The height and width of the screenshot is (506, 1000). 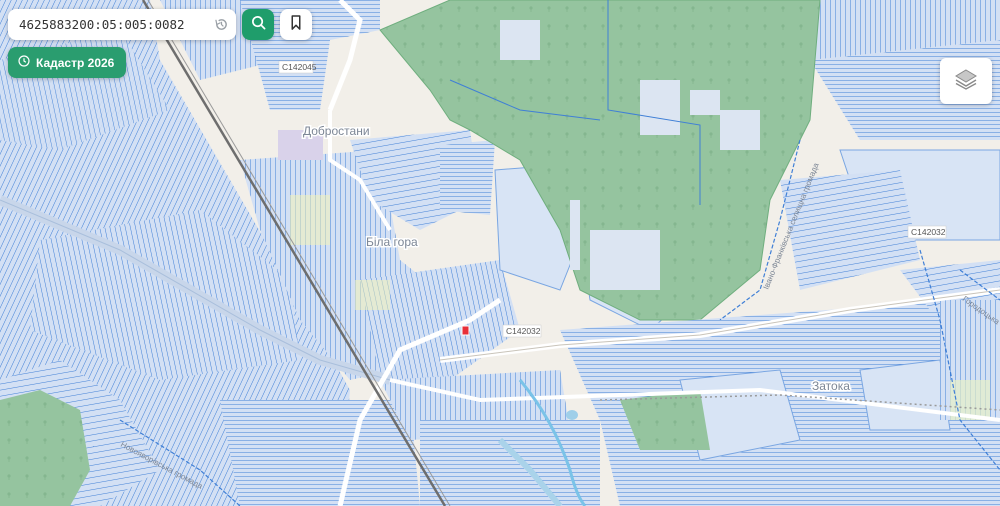 I want to click on history-icon, so click(x=221, y=24).